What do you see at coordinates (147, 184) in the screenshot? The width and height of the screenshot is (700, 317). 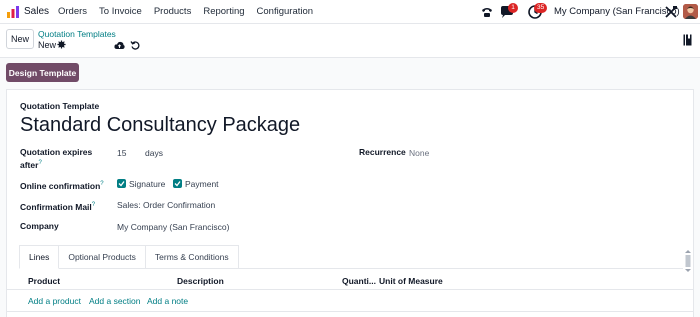 I see `signature-label: Signature` at bounding box center [147, 184].